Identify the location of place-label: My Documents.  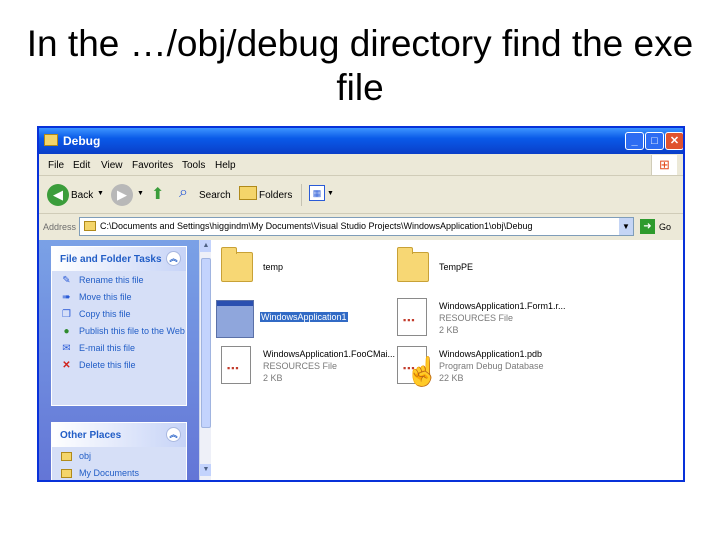
(109, 473).